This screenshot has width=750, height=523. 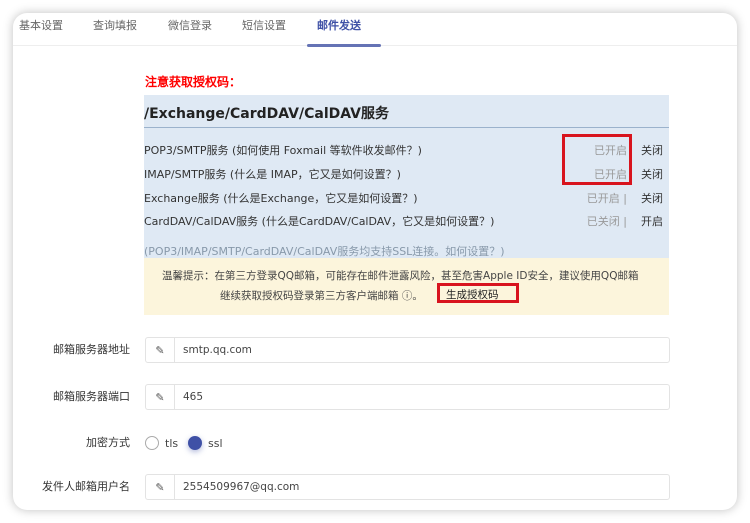 What do you see at coordinates (407, 397) in the screenshot?
I see `port-input: ✎ 465` at bounding box center [407, 397].